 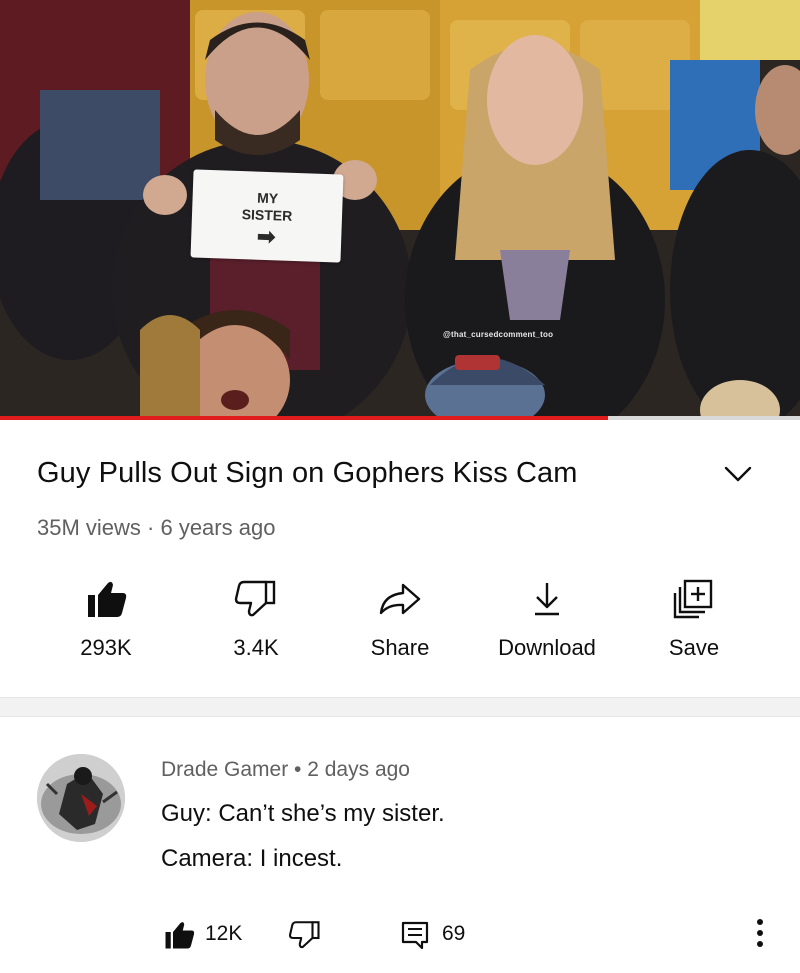 What do you see at coordinates (252, 858) in the screenshot?
I see `comment-text-line2: Camera: I incest.` at bounding box center [252, 858].